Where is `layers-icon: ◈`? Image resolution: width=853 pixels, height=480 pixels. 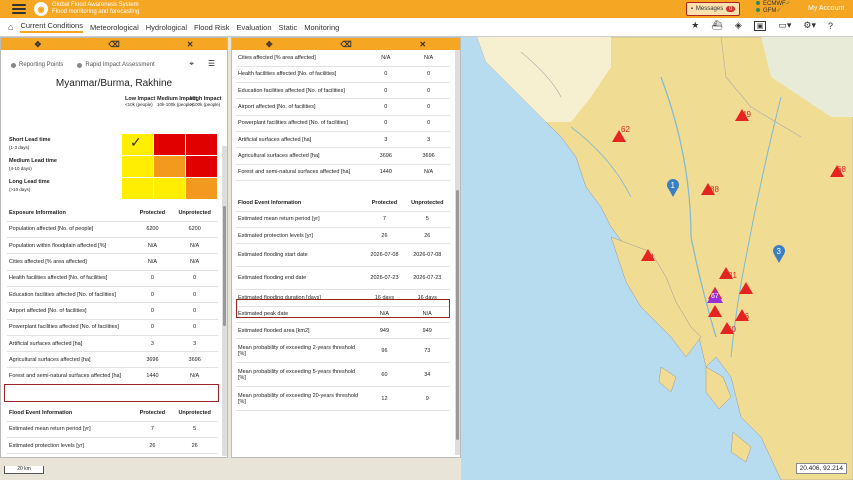 layers-icon: ◈ is located at coordinates (738, 25).